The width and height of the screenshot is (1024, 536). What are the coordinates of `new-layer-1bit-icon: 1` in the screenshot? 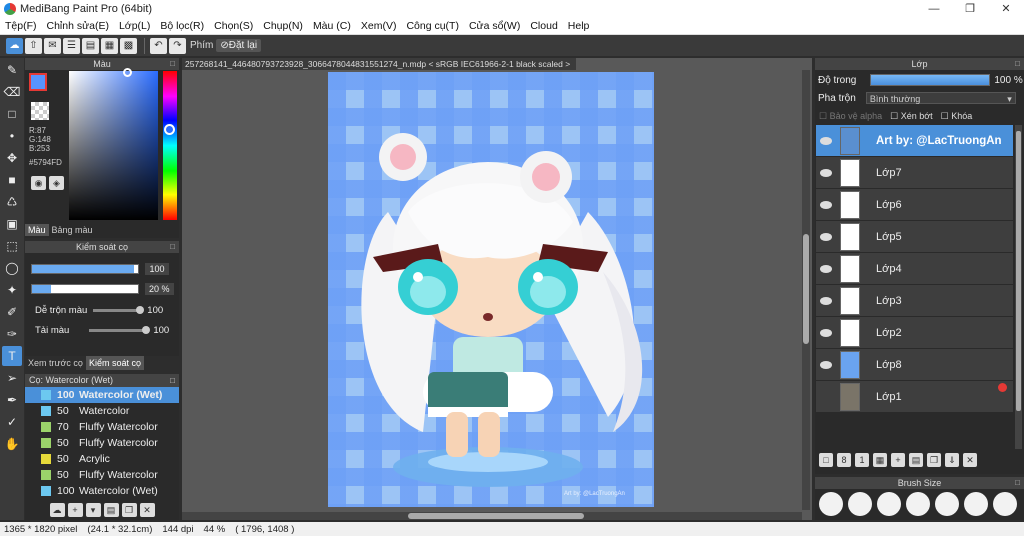 It's located at (862, 460).